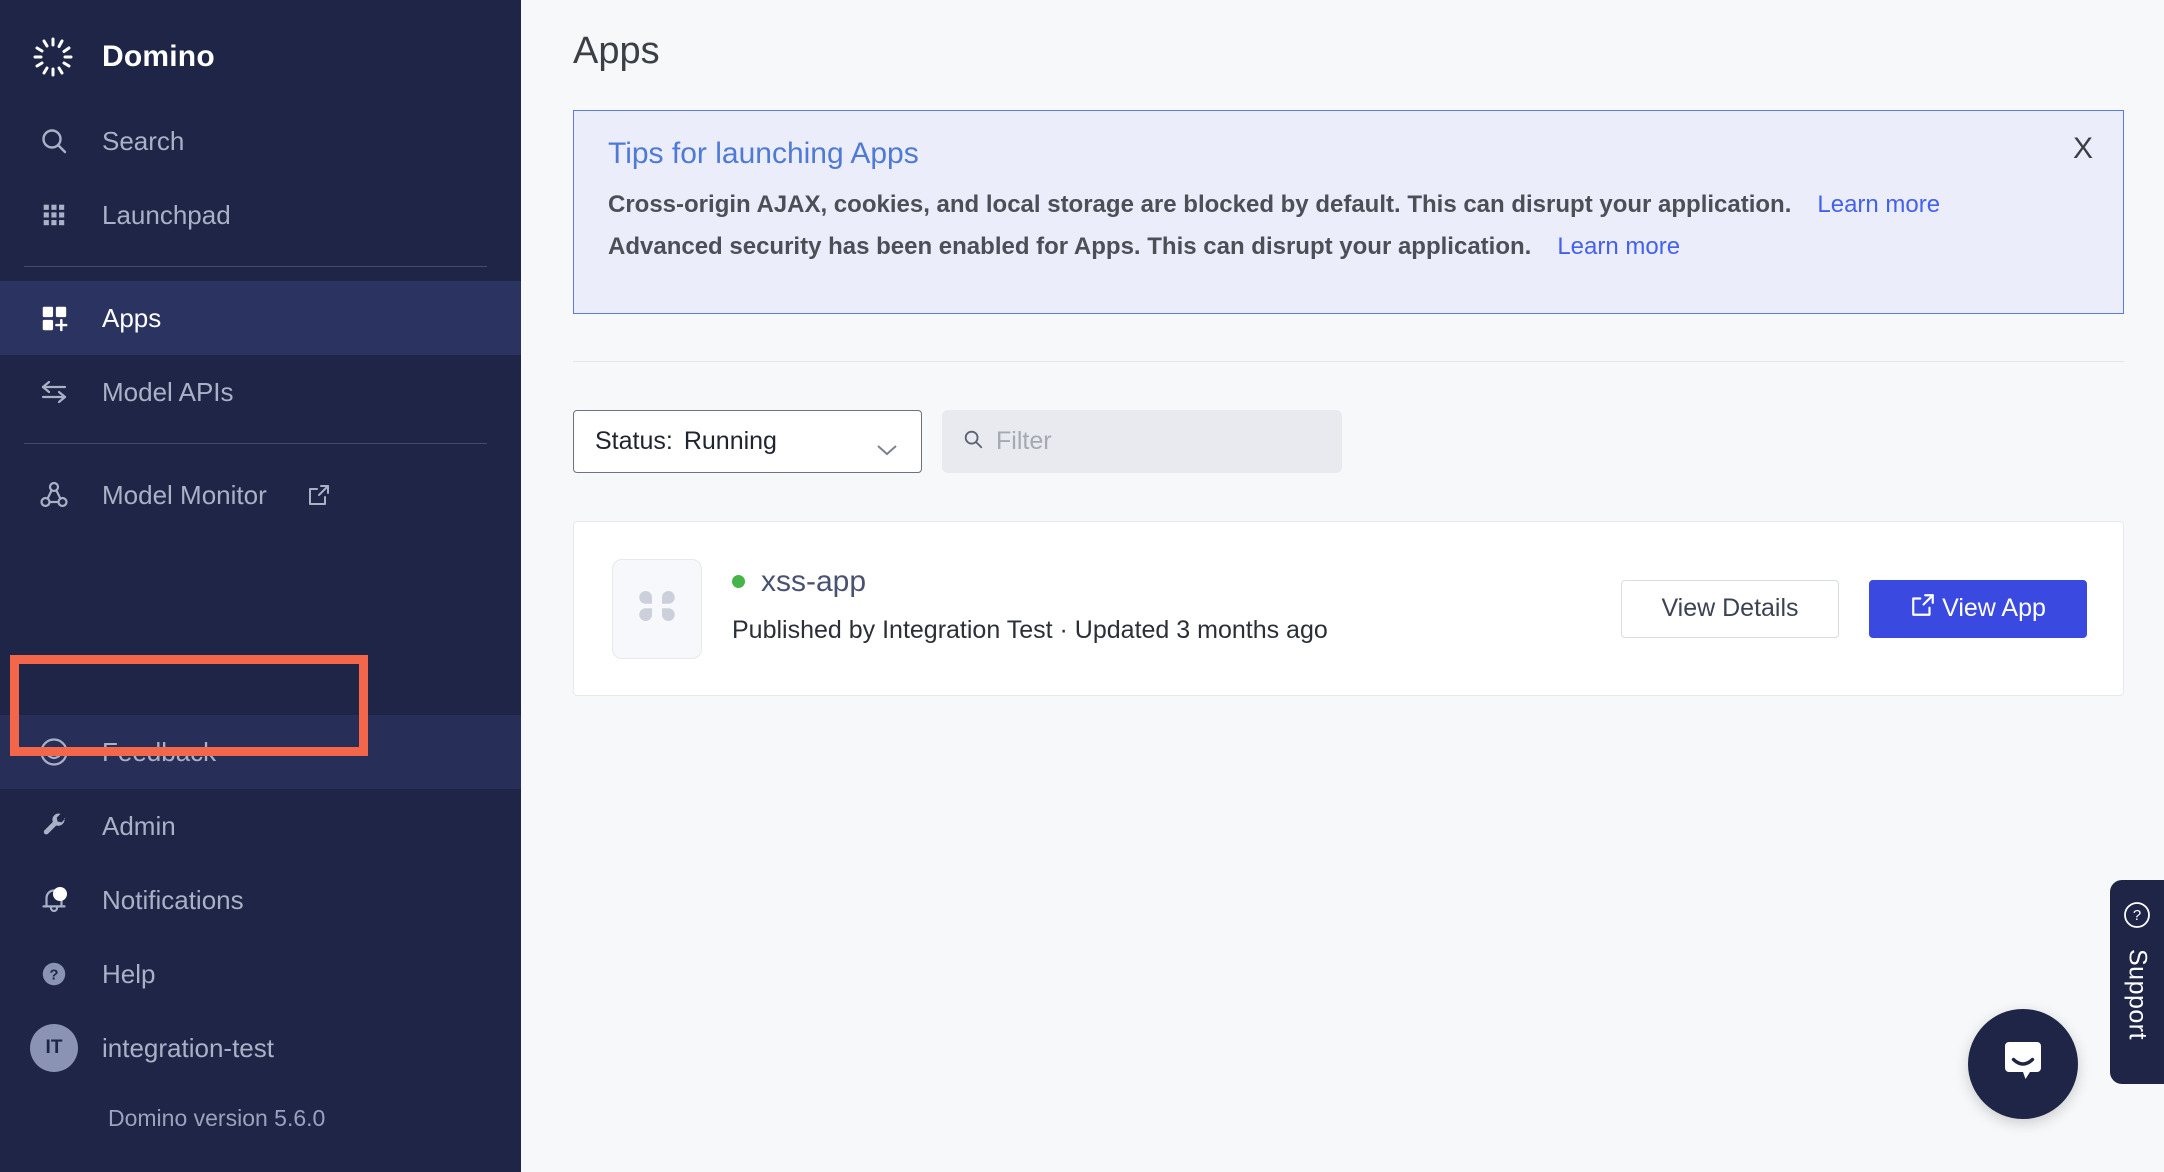 This screenshot has height=1172, width=2164. What do you see at coordinates (1348, 361) in the screenshot?
I see `section-divider` at bounding box center [1348, 361].